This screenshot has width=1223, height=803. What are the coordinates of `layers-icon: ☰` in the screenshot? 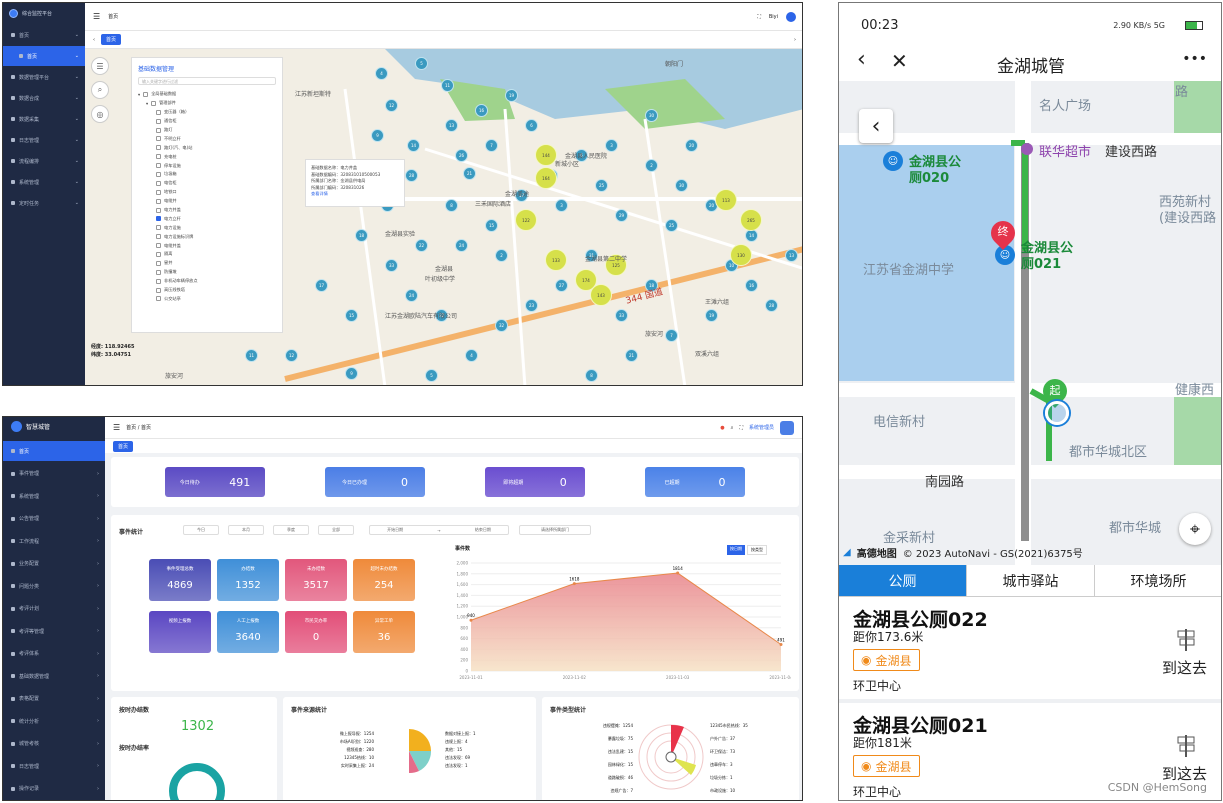 It's located at (100, 66).